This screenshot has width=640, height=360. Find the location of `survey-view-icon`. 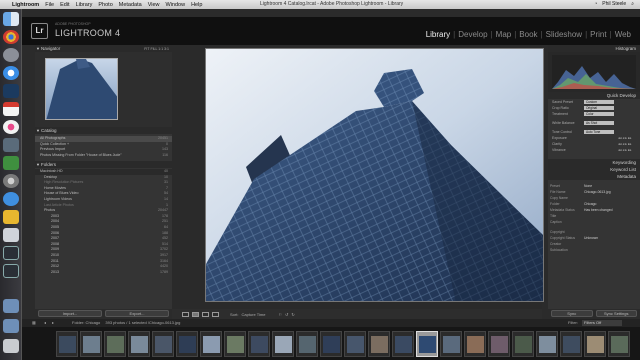

survey-view-icon is located at coordinates (215, 314).